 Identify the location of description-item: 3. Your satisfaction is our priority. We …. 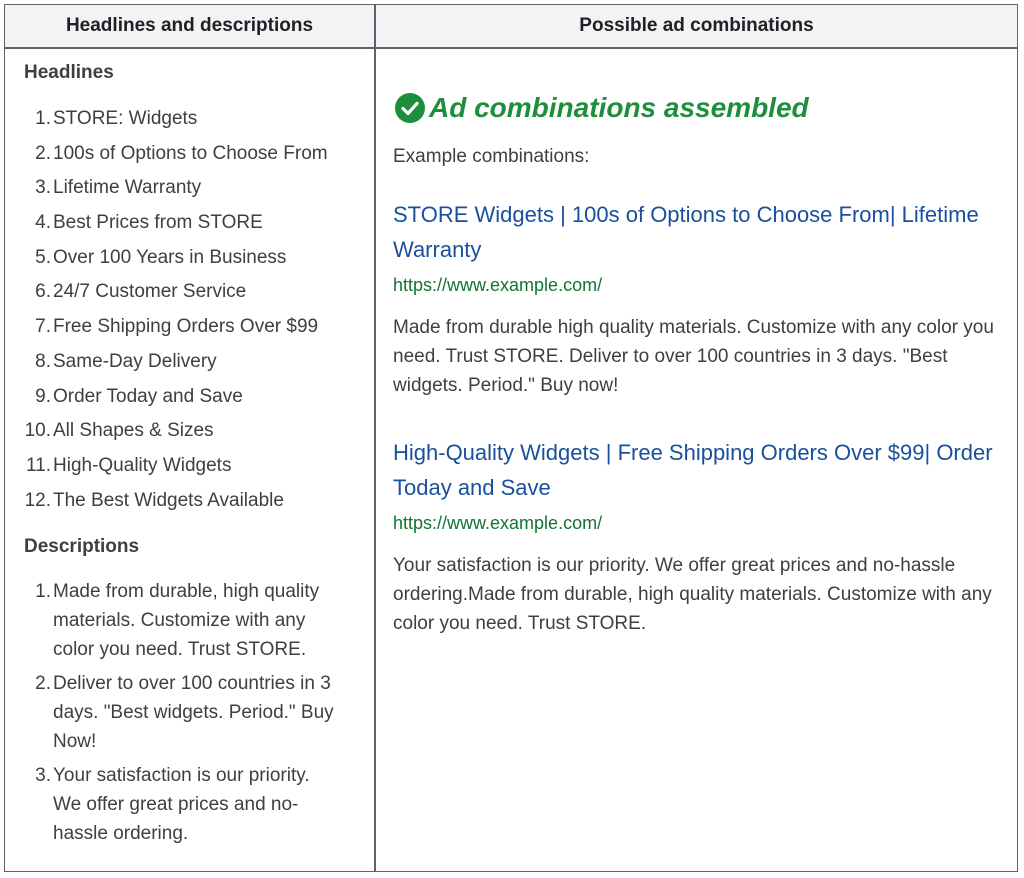
(189, 804).